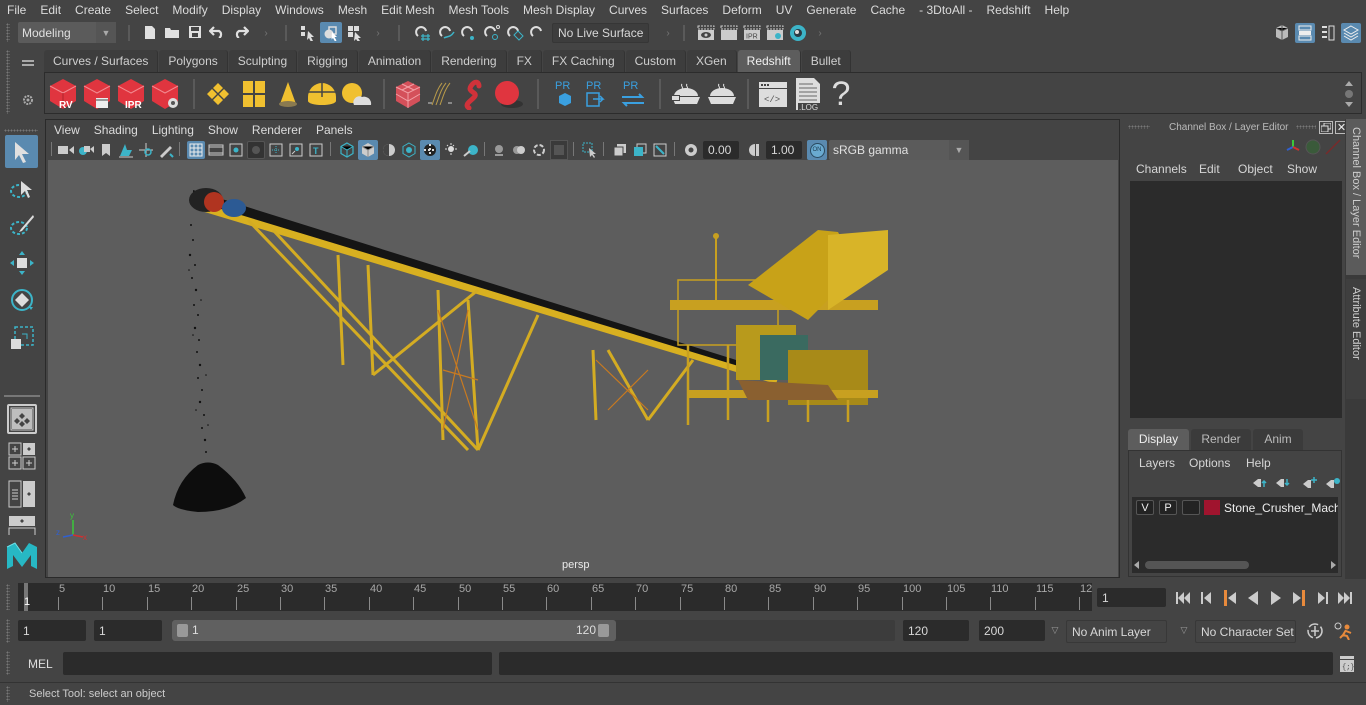  What do you see at coordinates (21, 189) in the screenshot?
I see `lasso-tool-button` at bounding box center [21, 189].